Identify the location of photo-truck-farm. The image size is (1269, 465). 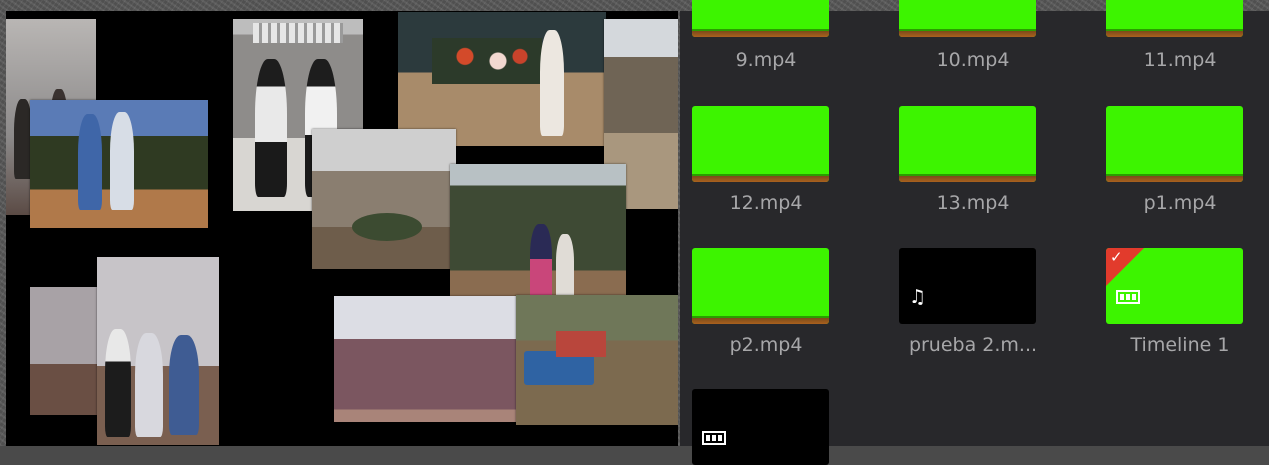
(597, 360).